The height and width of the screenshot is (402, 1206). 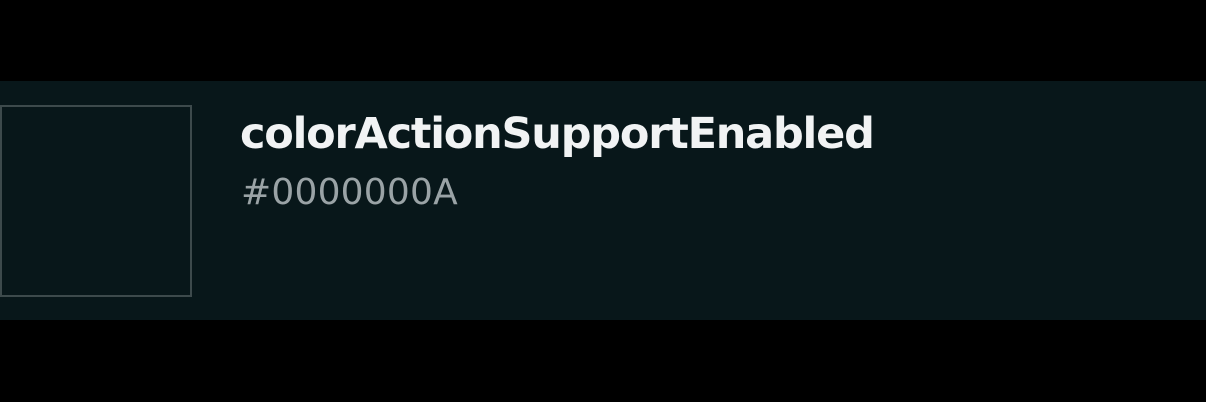 I want to click on token-hex-value: #0000000A, so click(x=349, y=192).